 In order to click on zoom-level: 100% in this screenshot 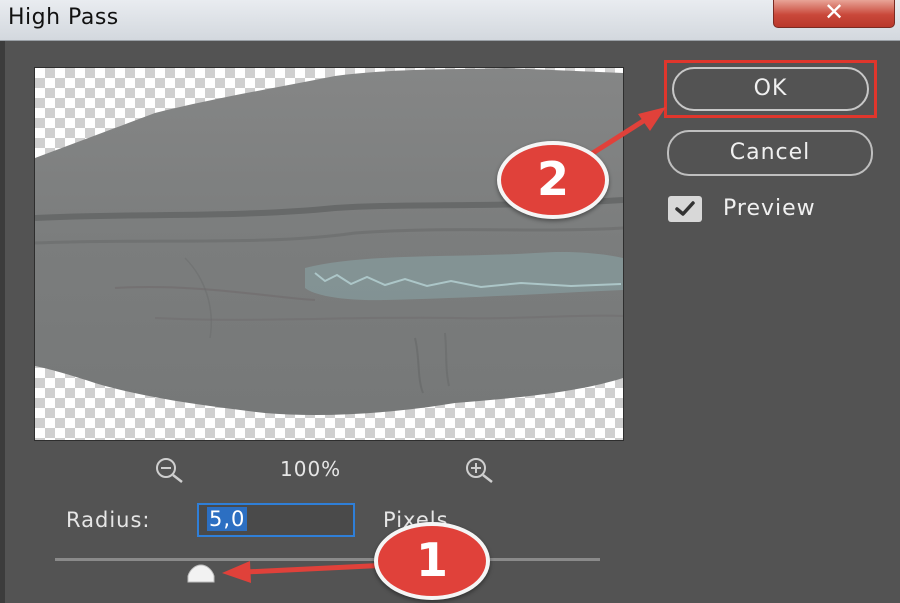, I will do `click(311, 469)`.